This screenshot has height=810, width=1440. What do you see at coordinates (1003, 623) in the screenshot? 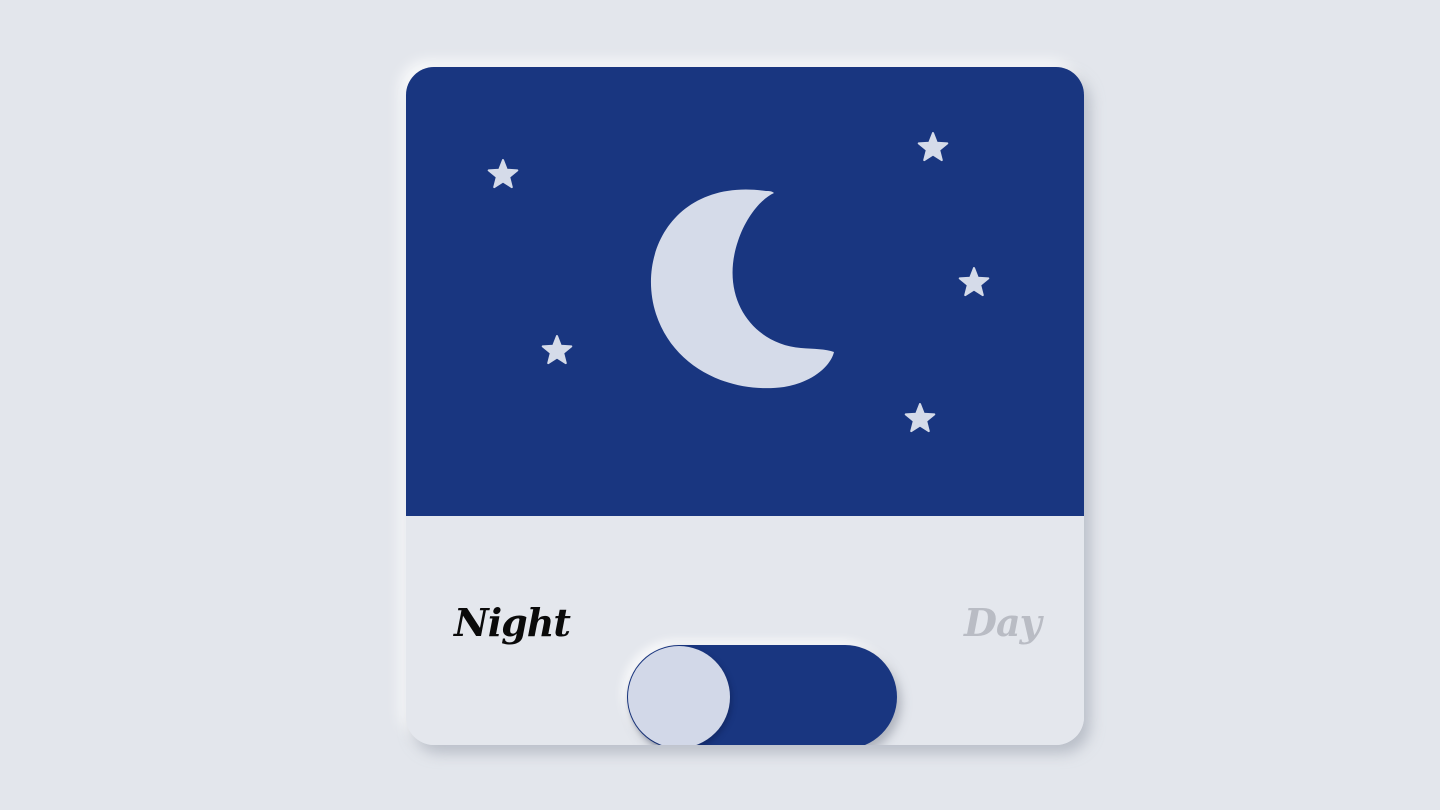
I see `day-label: Day` at bounding box center [1003, 623].